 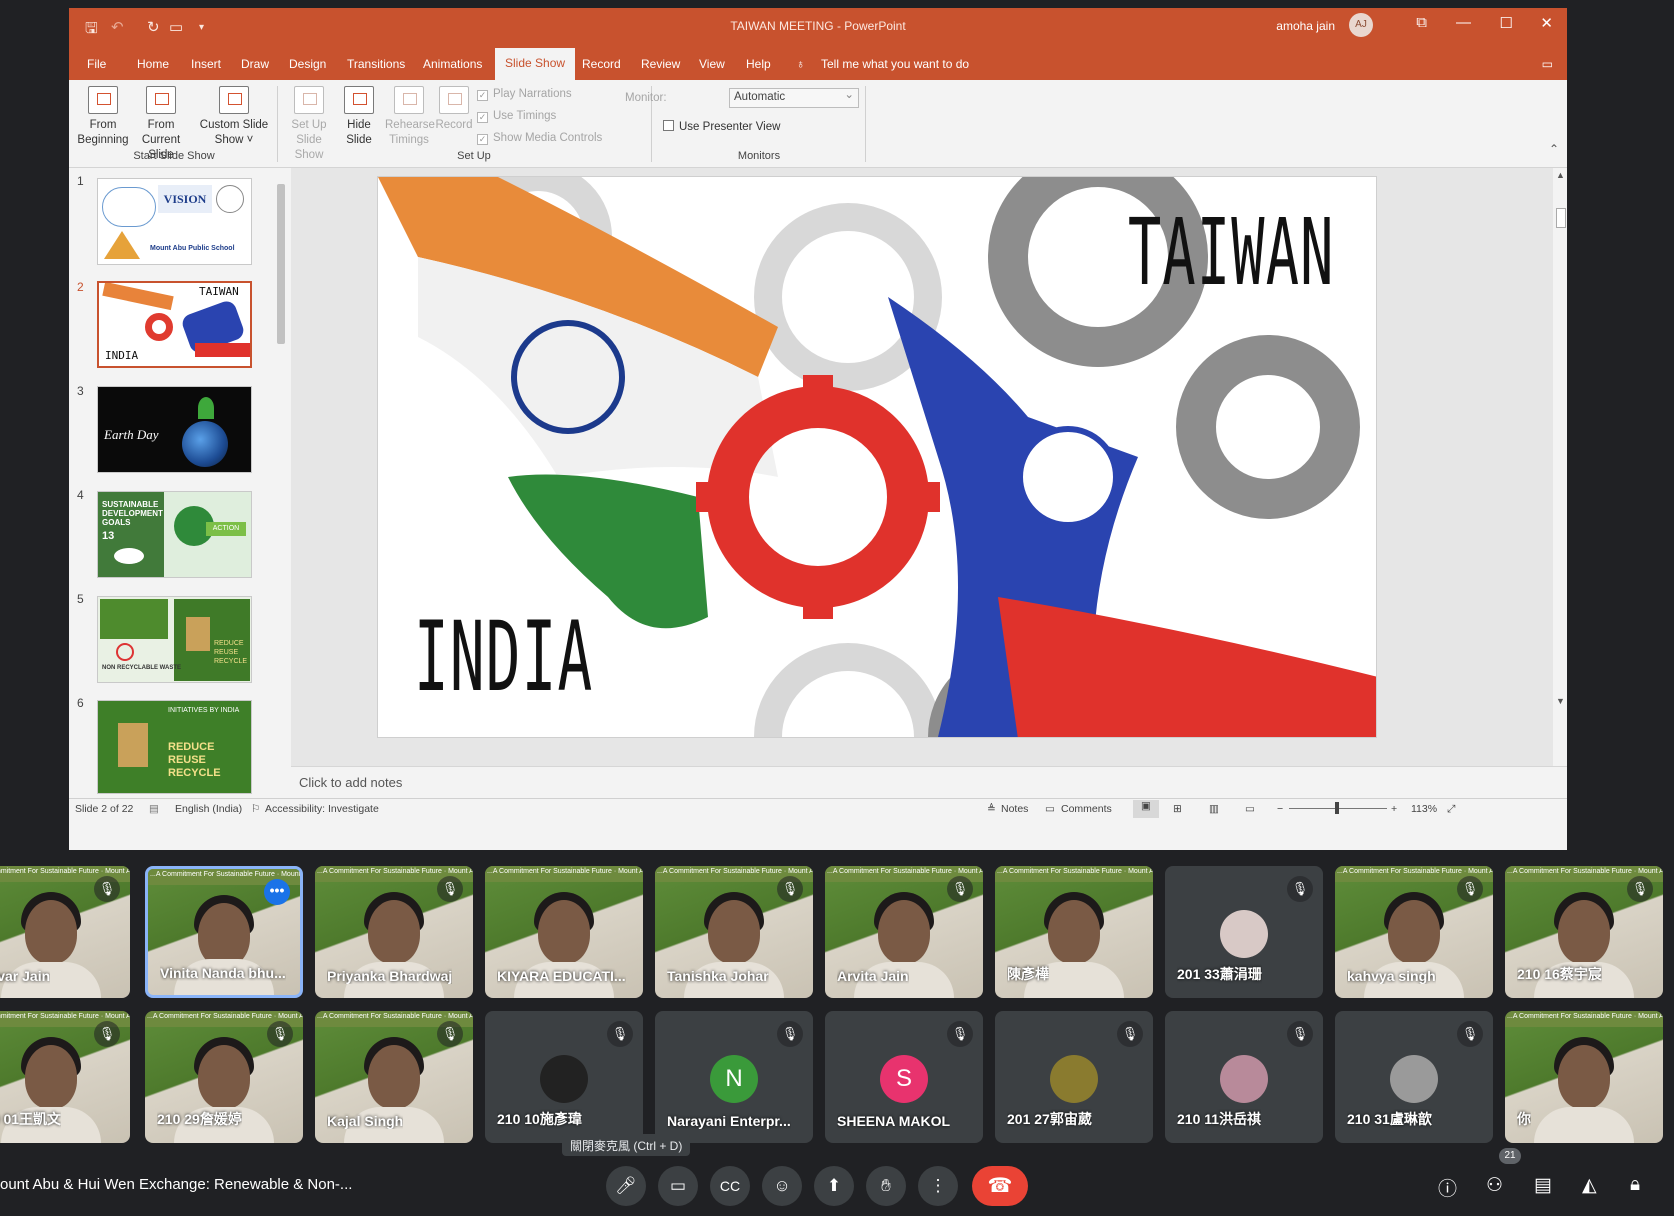 What do you see at coordinates (359, 117) in the screenshot?
I see `hide-slide-button: Hide Slide` at bounding box center [359, 117].